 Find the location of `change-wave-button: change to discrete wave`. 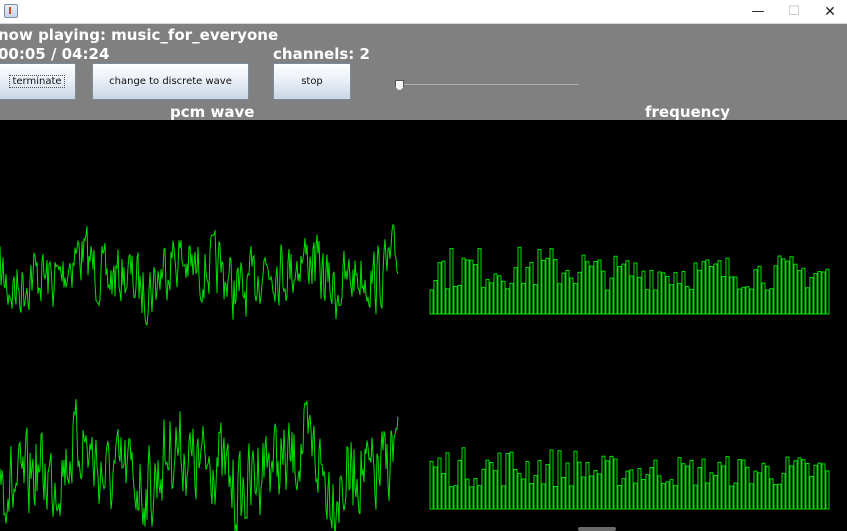

change-wave-button: change to discrete wave is located at coordinates (170, 81).